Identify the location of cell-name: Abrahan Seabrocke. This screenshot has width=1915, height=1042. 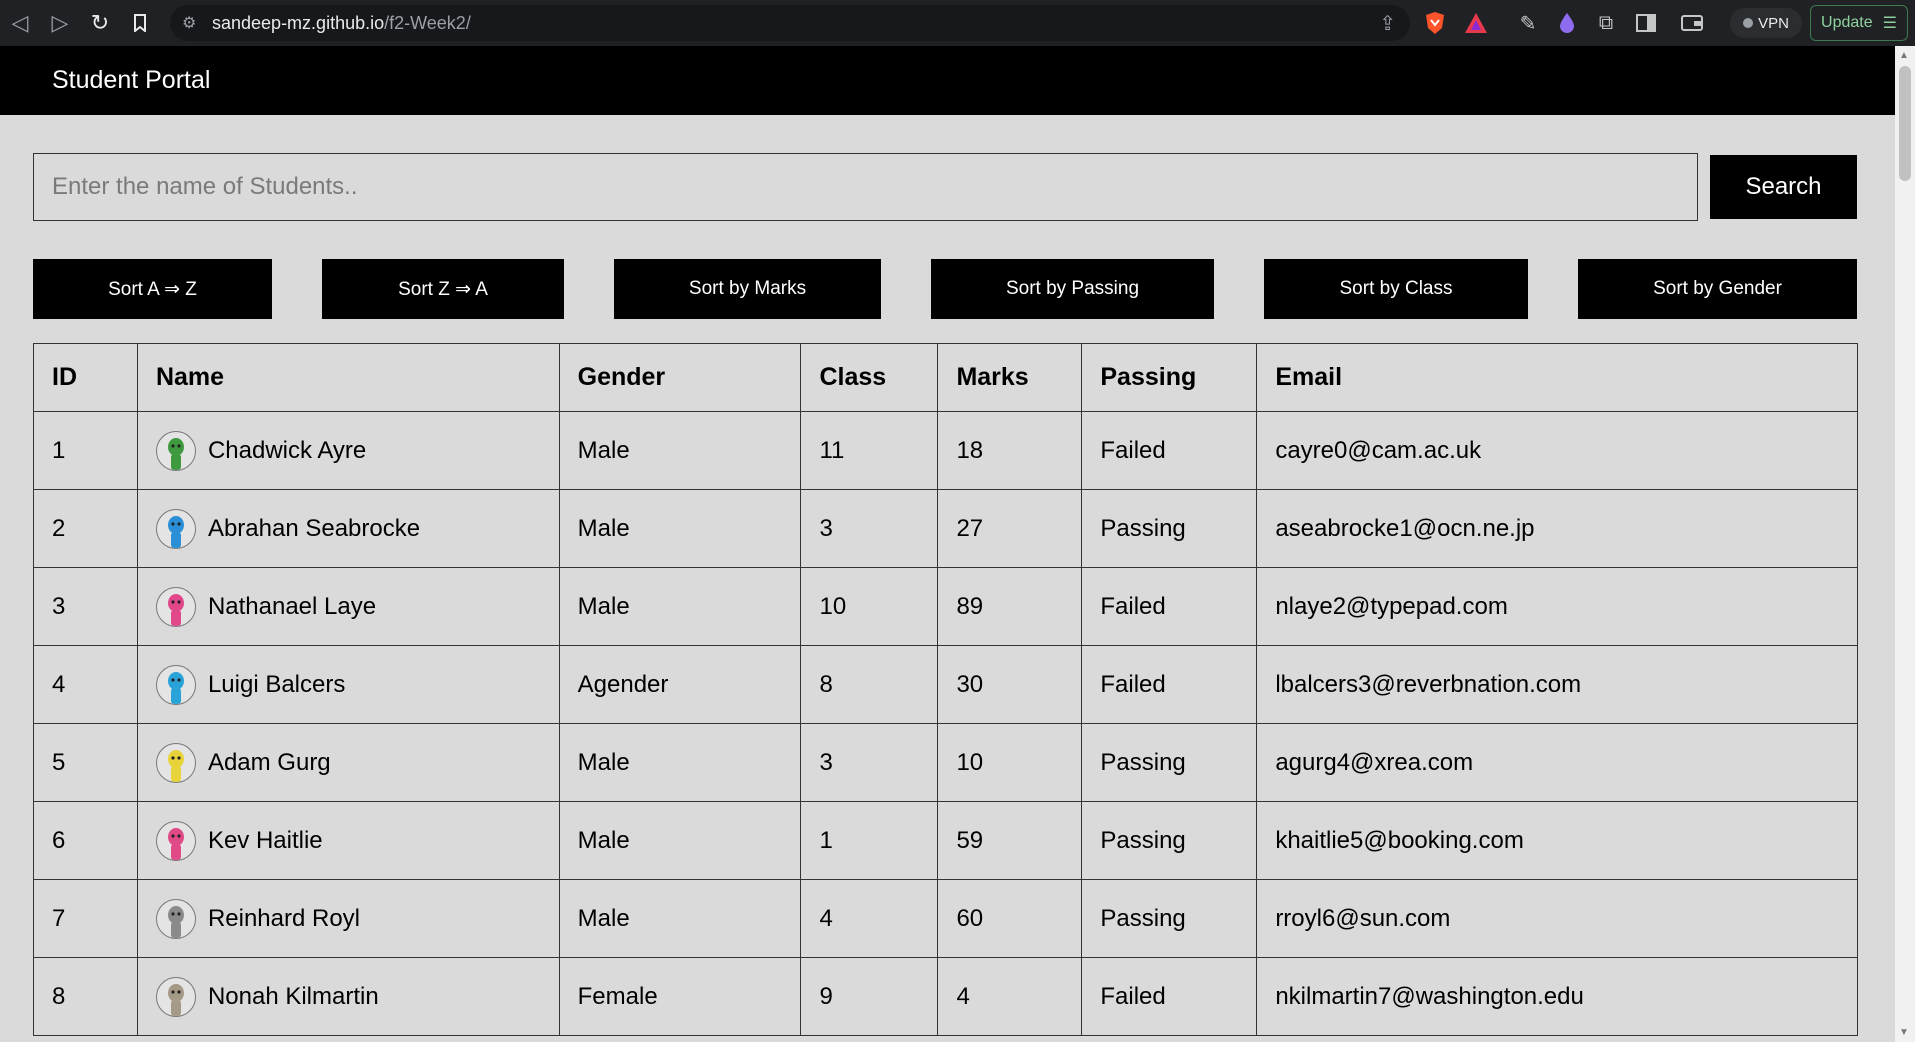
(348, 528).